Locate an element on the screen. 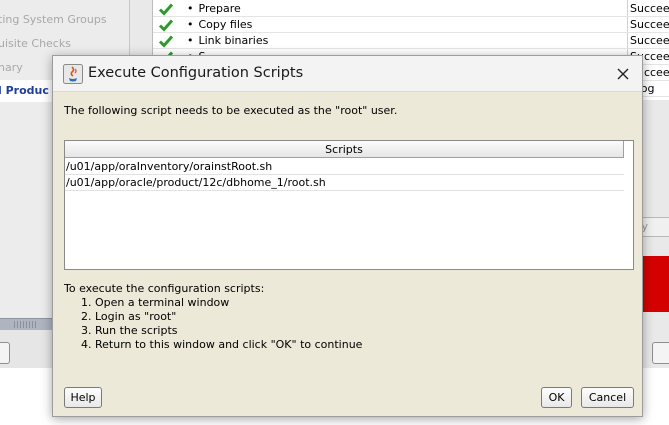 The width and height of the screenshot is (669, 425). scrollbar-grip-icon is located at coordinates (25, 324).